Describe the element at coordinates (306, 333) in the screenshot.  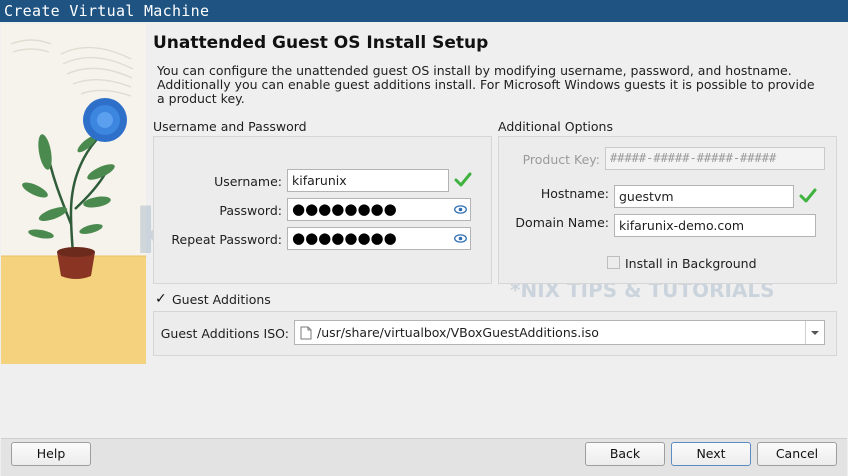
I see `file-icon` at that location.